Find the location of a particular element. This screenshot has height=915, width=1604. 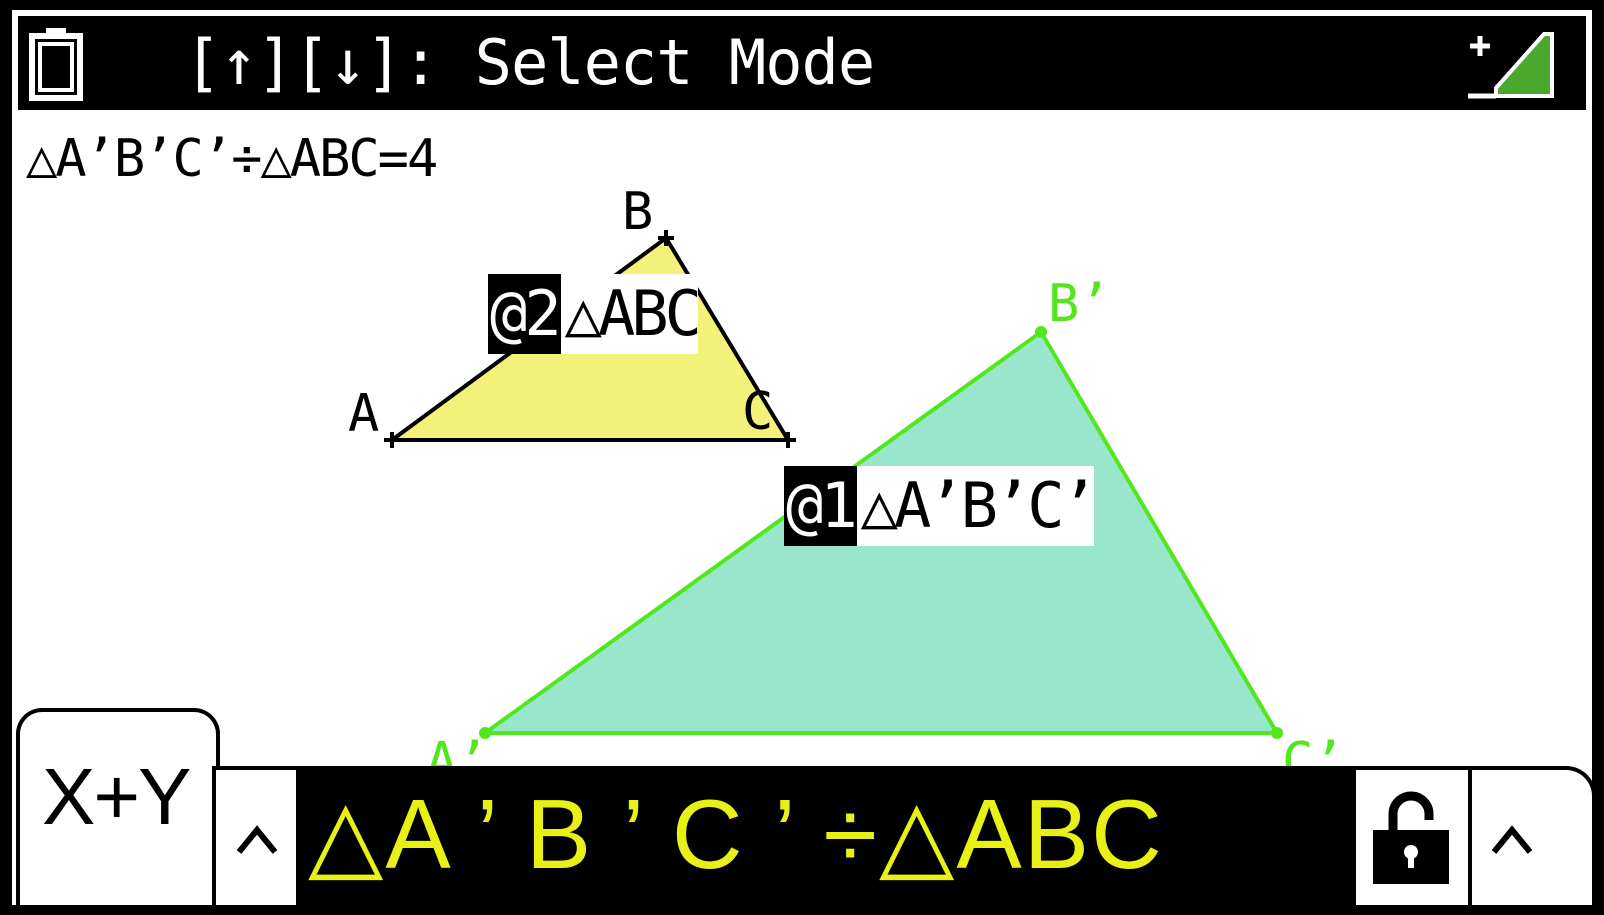

triangle-abc-label: @2 △ABC is located at coordinates (595, 314).